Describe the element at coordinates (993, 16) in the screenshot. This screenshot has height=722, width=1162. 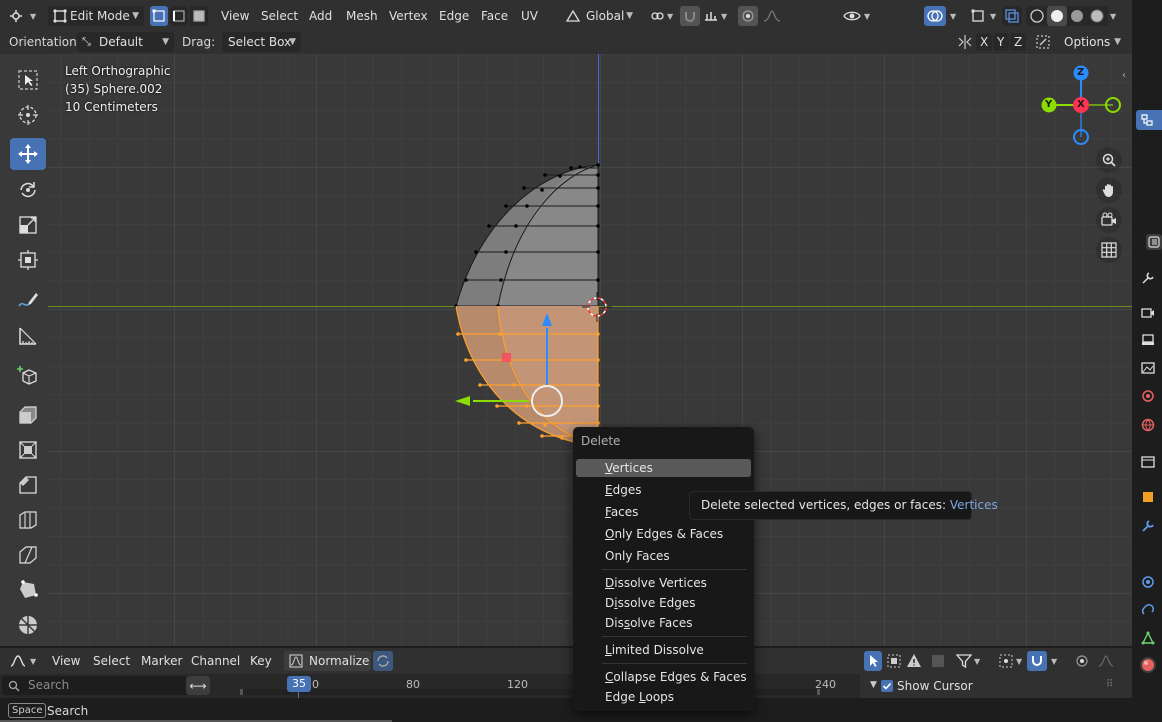
I see `mesh-overlays-chevron-icon: ▼` at that location.